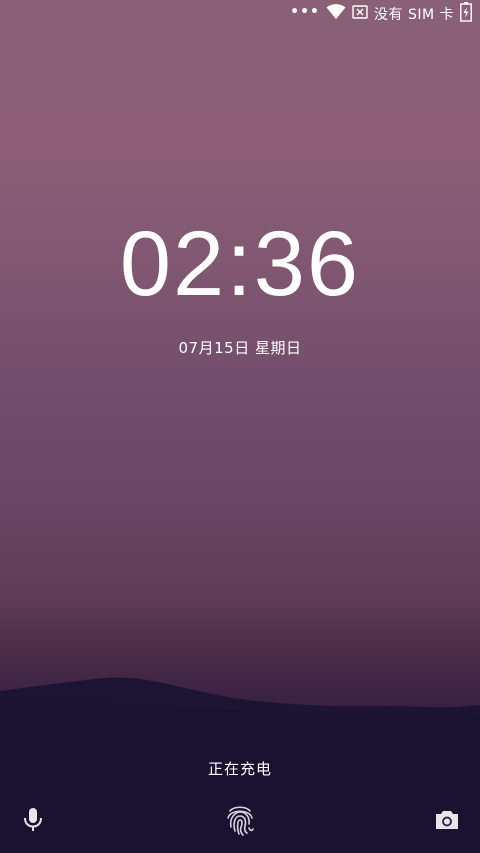 This screenshot has width=480, height=853. What do you see at coordinates (360, 14) in the screenshot?
I see `sim-x-icon` at bounding box center [360, 14].